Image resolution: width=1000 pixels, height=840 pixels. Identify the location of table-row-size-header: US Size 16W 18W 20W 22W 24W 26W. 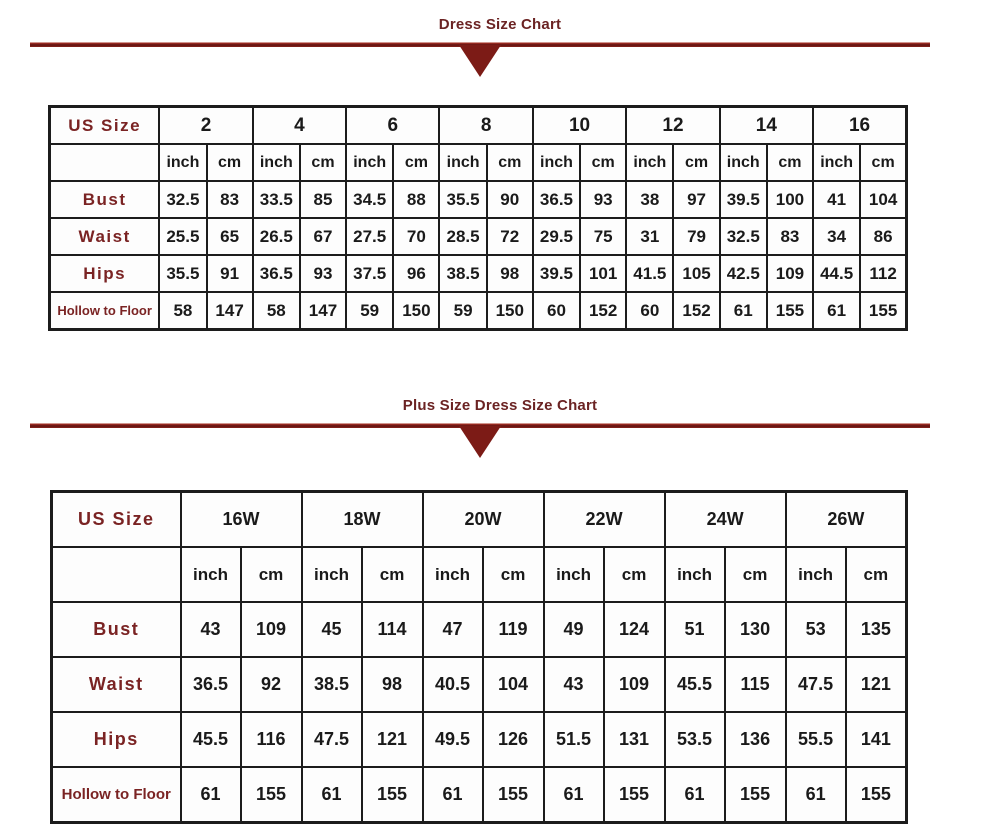
(479, 519).